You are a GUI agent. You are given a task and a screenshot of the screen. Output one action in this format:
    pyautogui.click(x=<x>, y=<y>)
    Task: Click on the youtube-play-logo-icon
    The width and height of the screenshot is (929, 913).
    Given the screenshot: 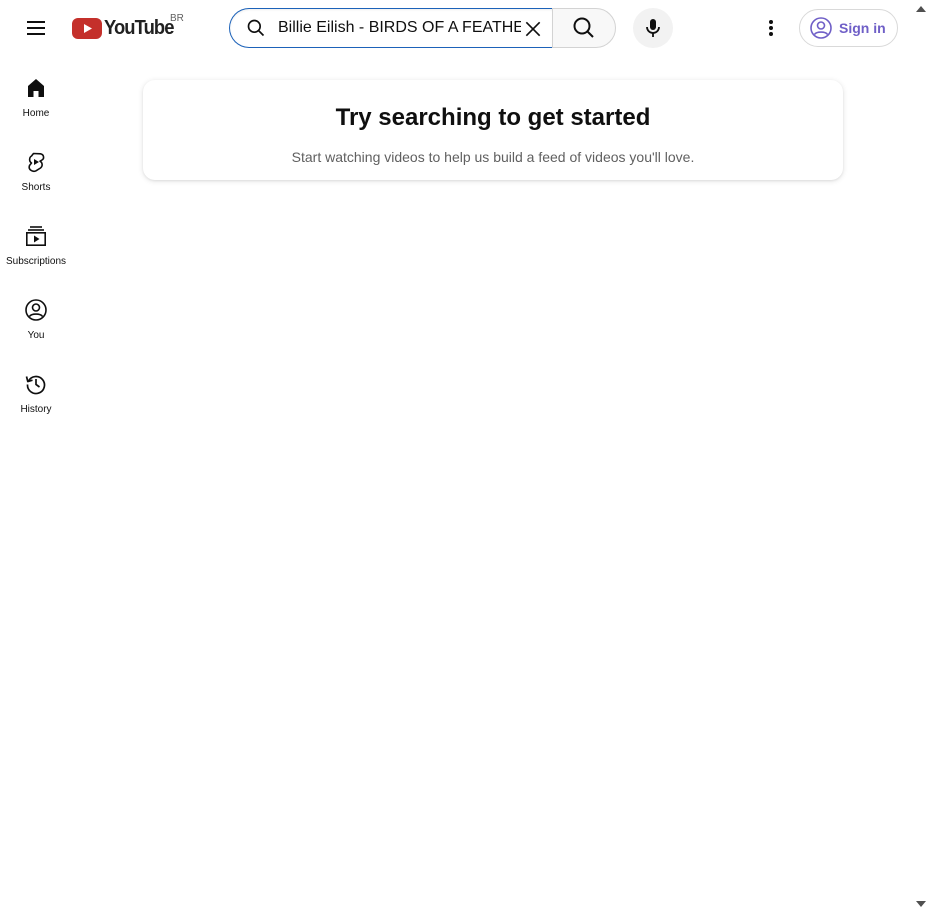 What is the action you would take?
    pyautogui.click(x=87, y=28)
    